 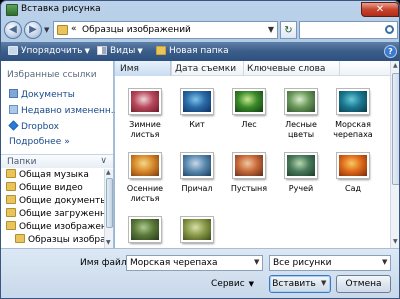 I want to click on insert-options-icon: ▼, so click(x=323, y=283).